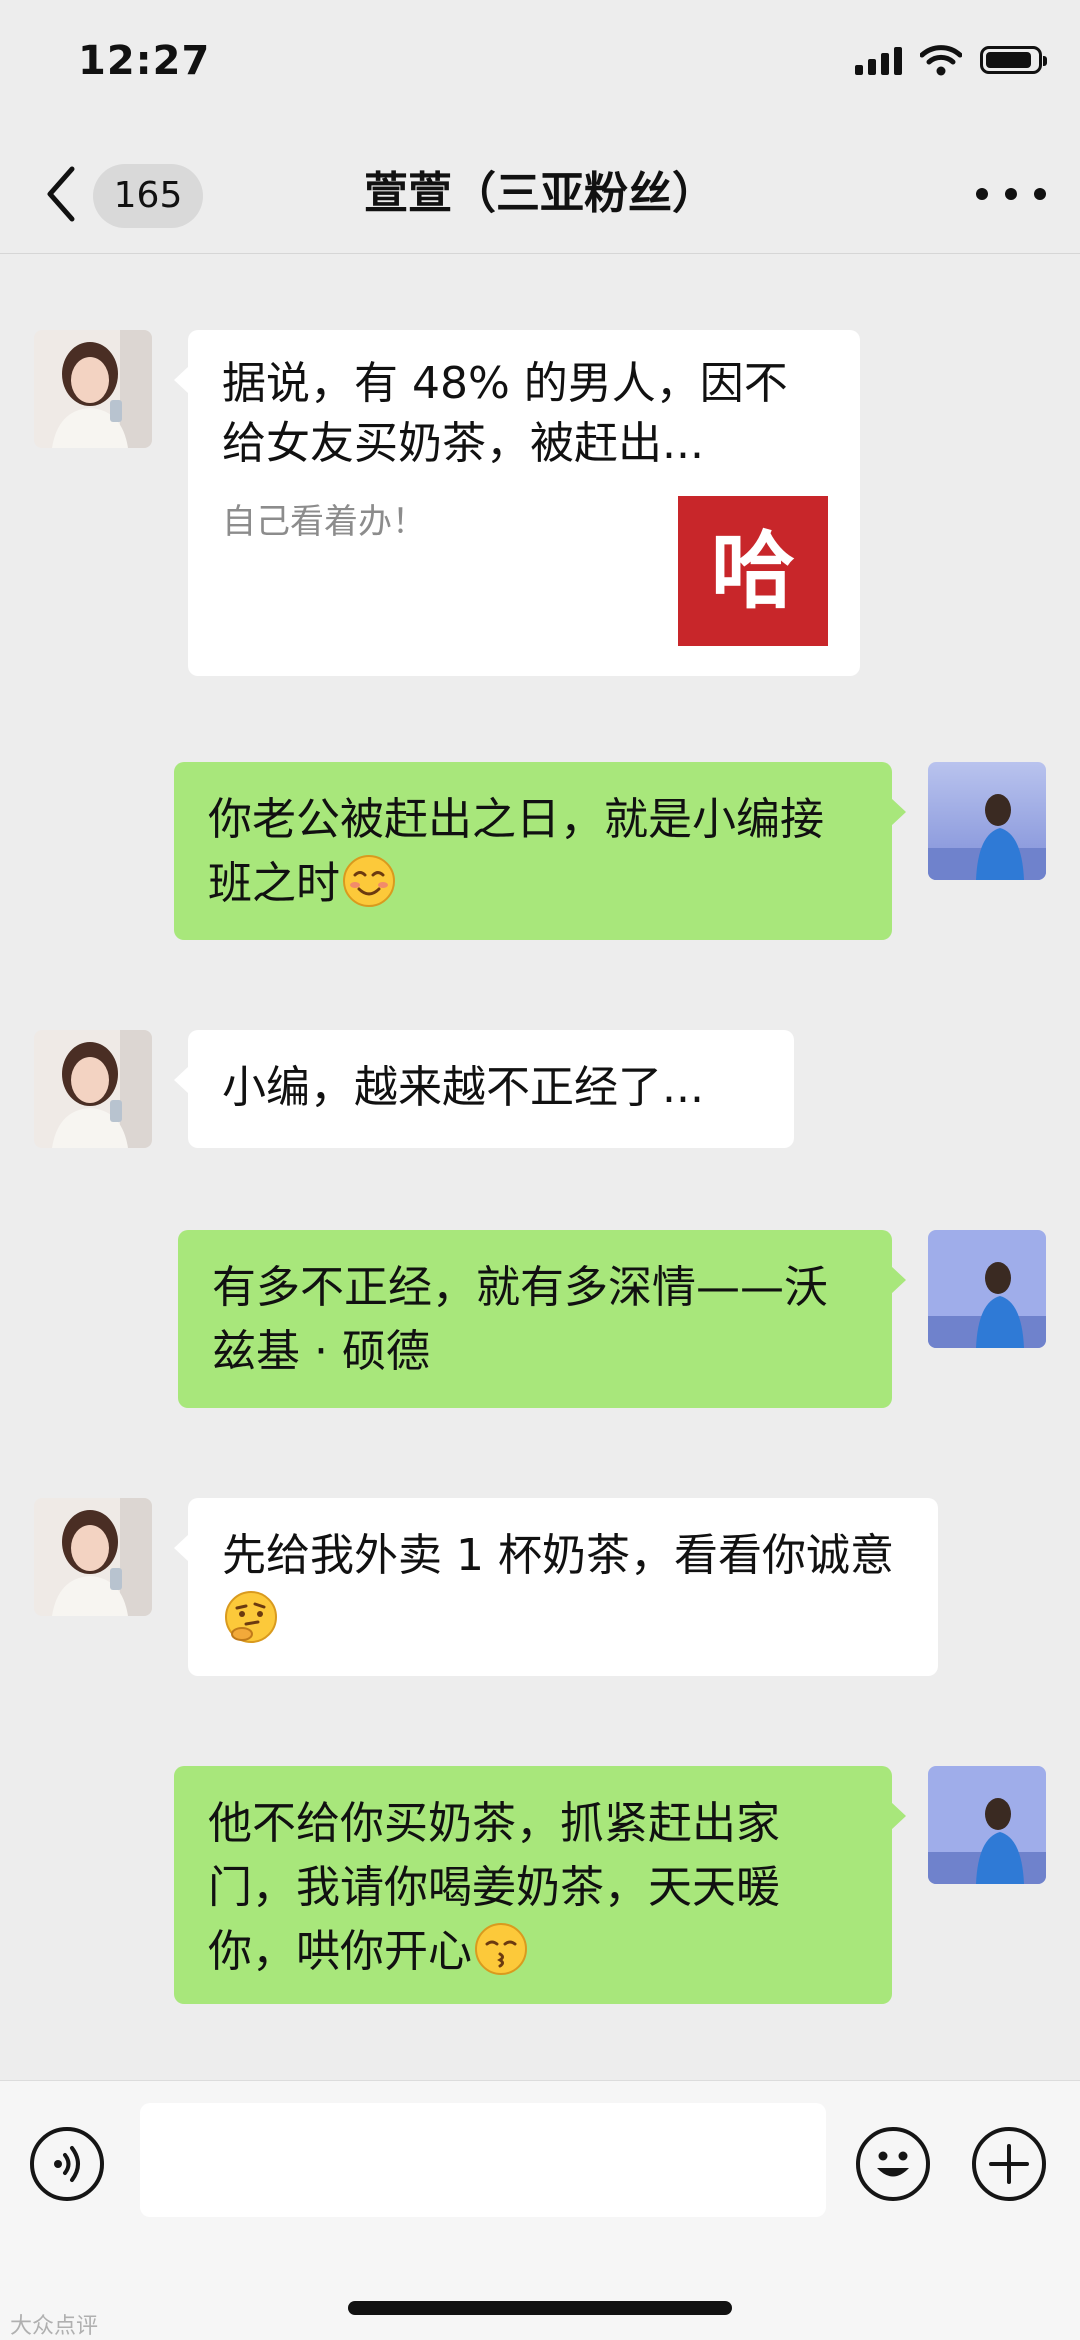  I want to click on message-bubble-sent: 你老公被赶出之日，就是小编接班之时, so click(540, 851).